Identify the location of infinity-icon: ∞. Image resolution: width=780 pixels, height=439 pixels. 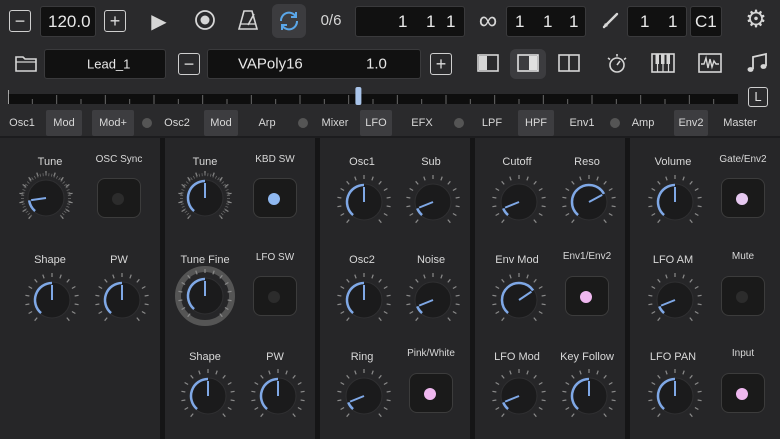
(488, 20).